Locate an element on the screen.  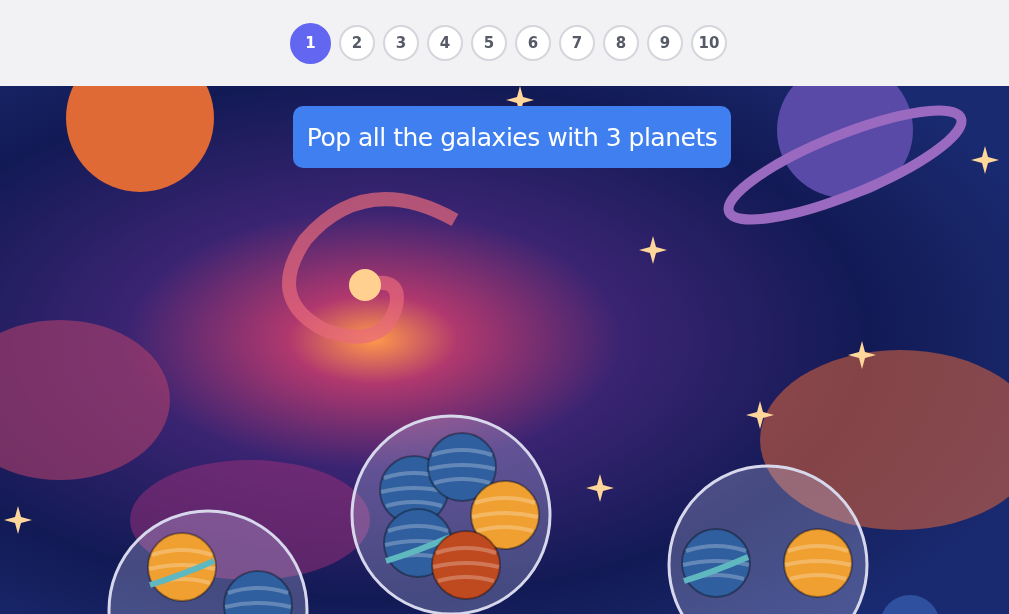
level-button: 5 is located at coordinates (489, 43).